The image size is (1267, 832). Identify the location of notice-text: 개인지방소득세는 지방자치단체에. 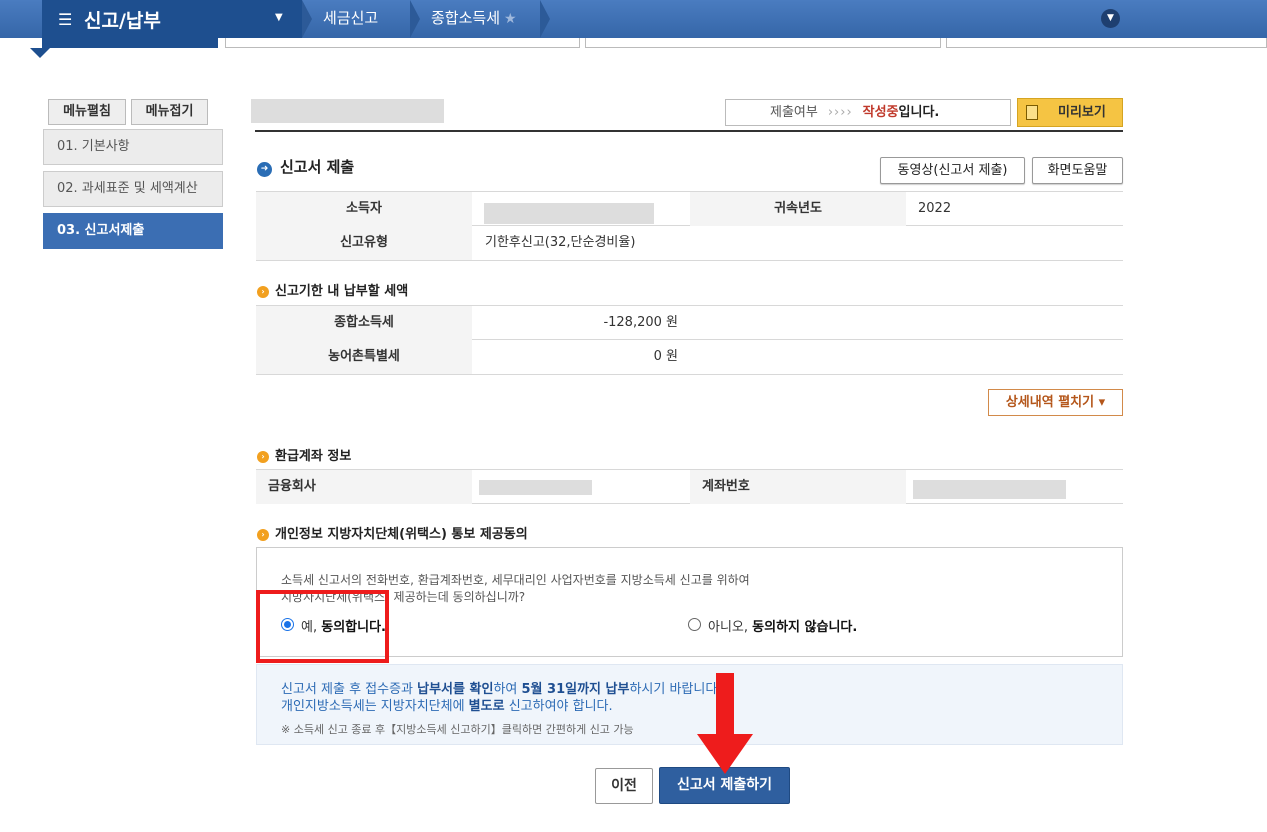
(375, 706).